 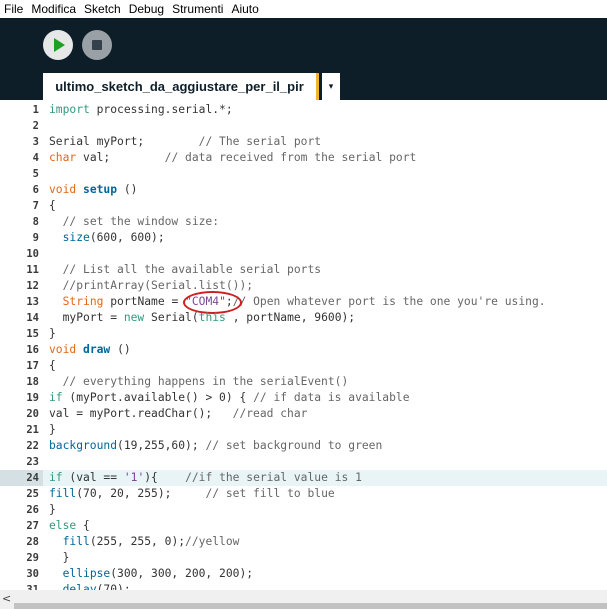 I want to click on code-token: ellipse, so click(x=86, y=573).